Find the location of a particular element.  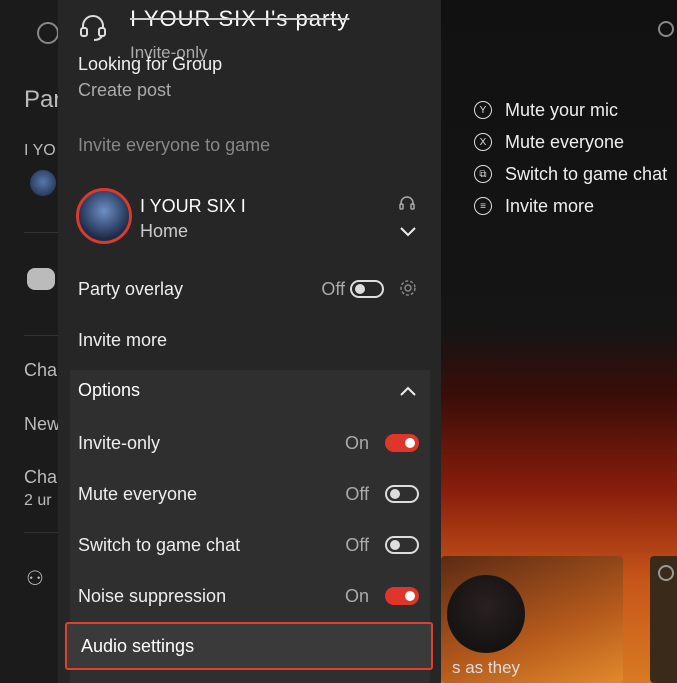

option-label: Mute everyone is located at coordinates (138, 493).